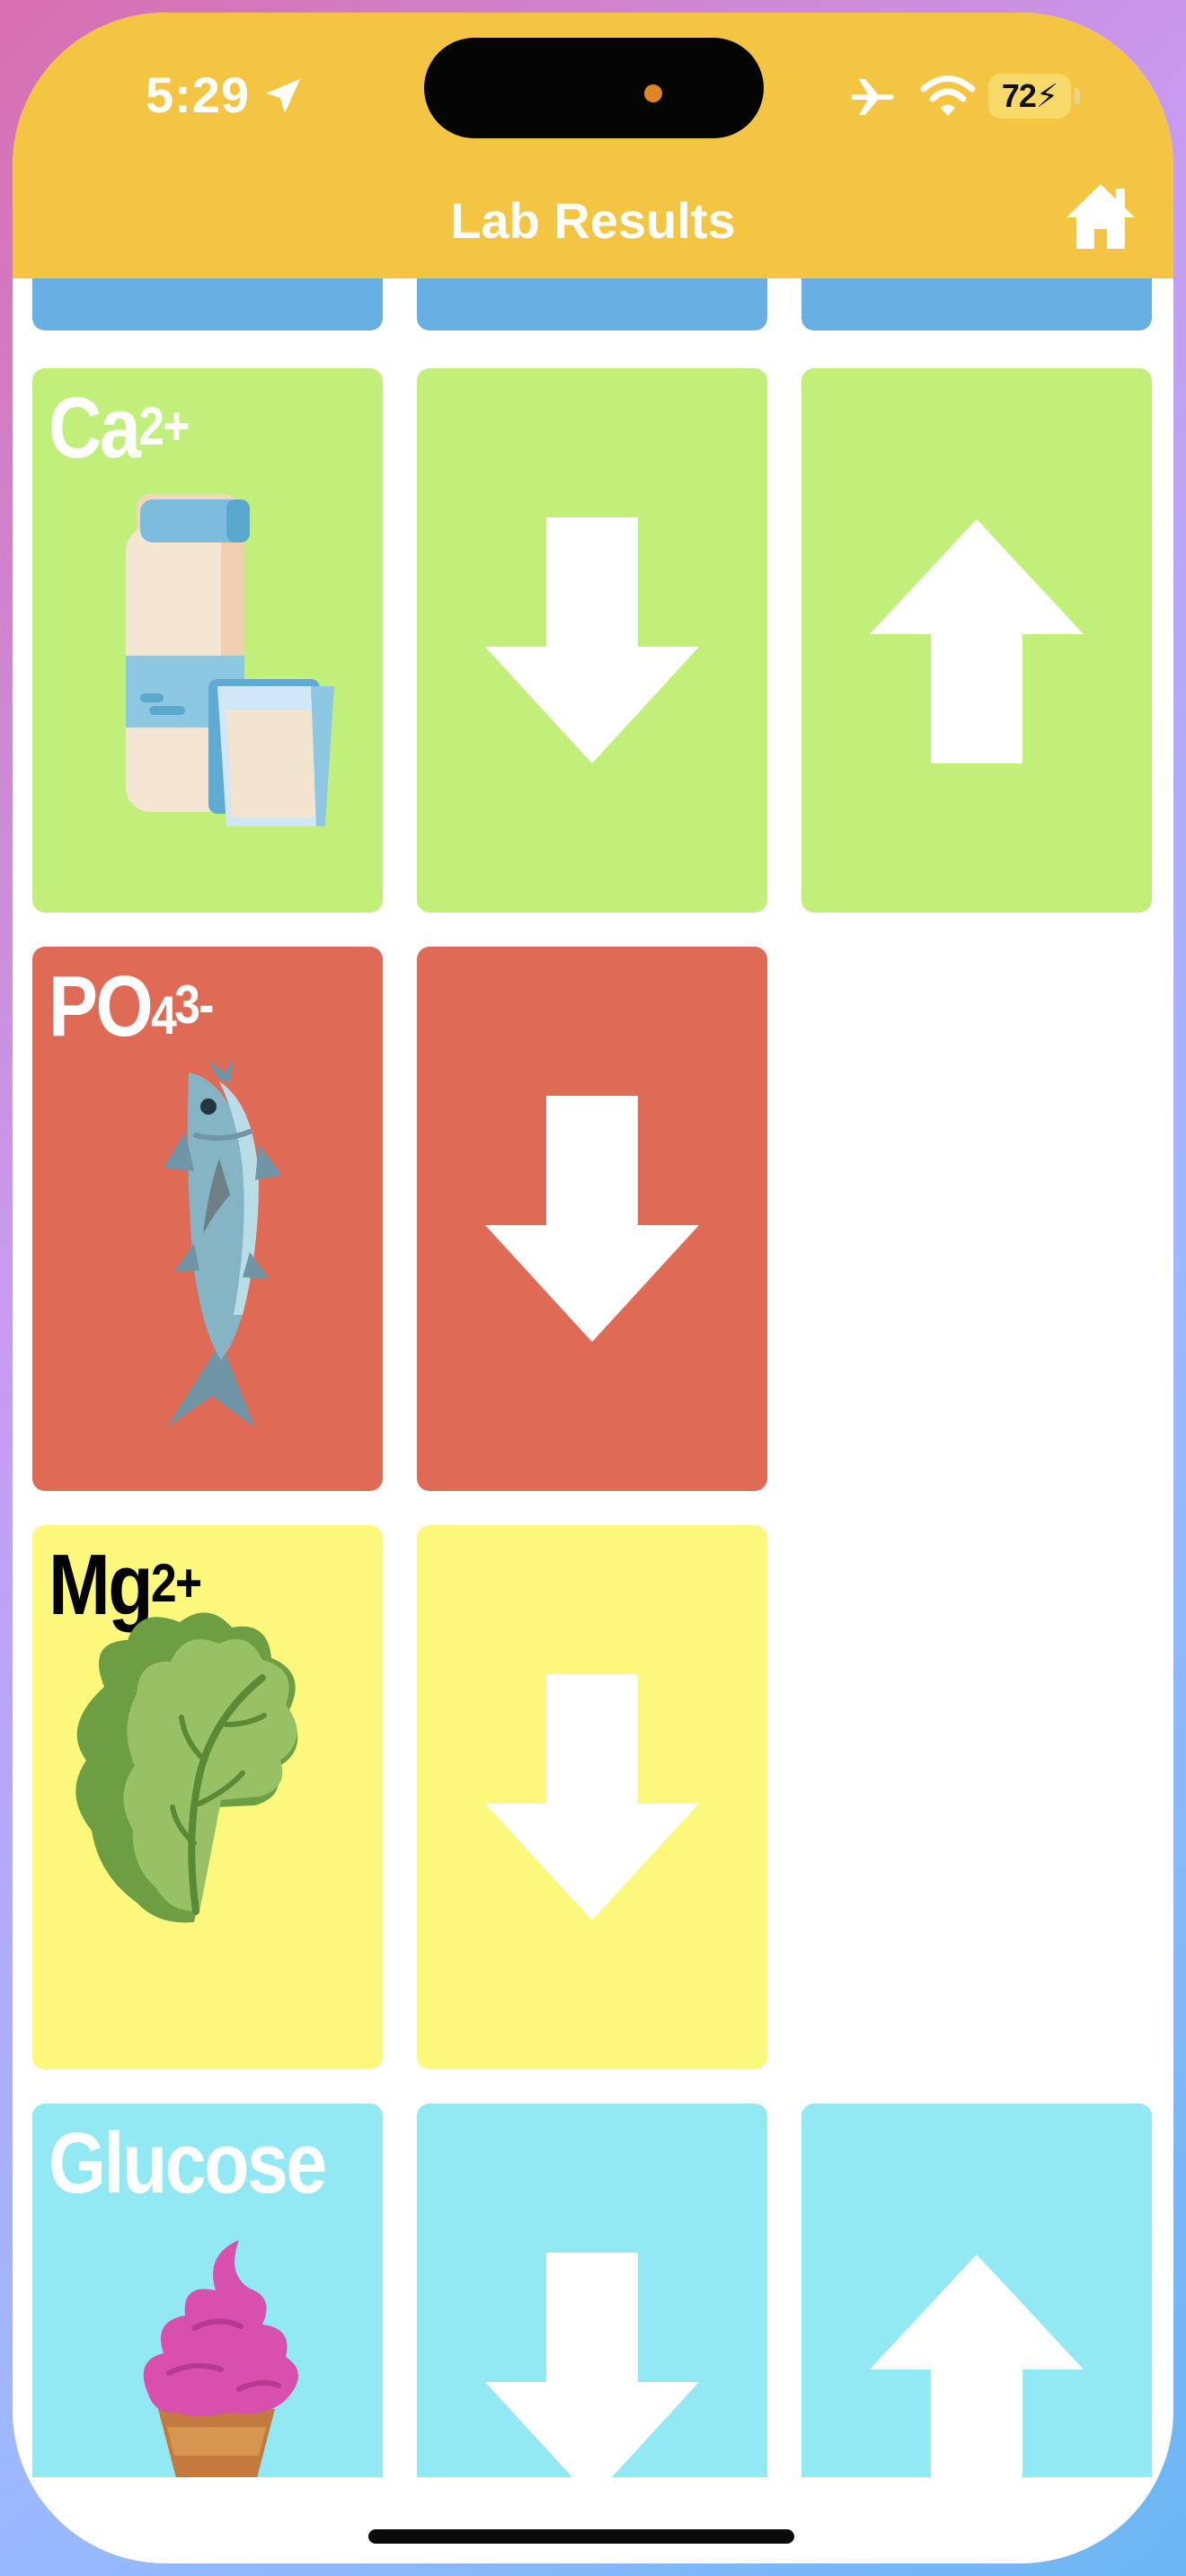  Describe the element at coordinates (948, 95) in the screenshot. I see `wifi-icon` at that location.